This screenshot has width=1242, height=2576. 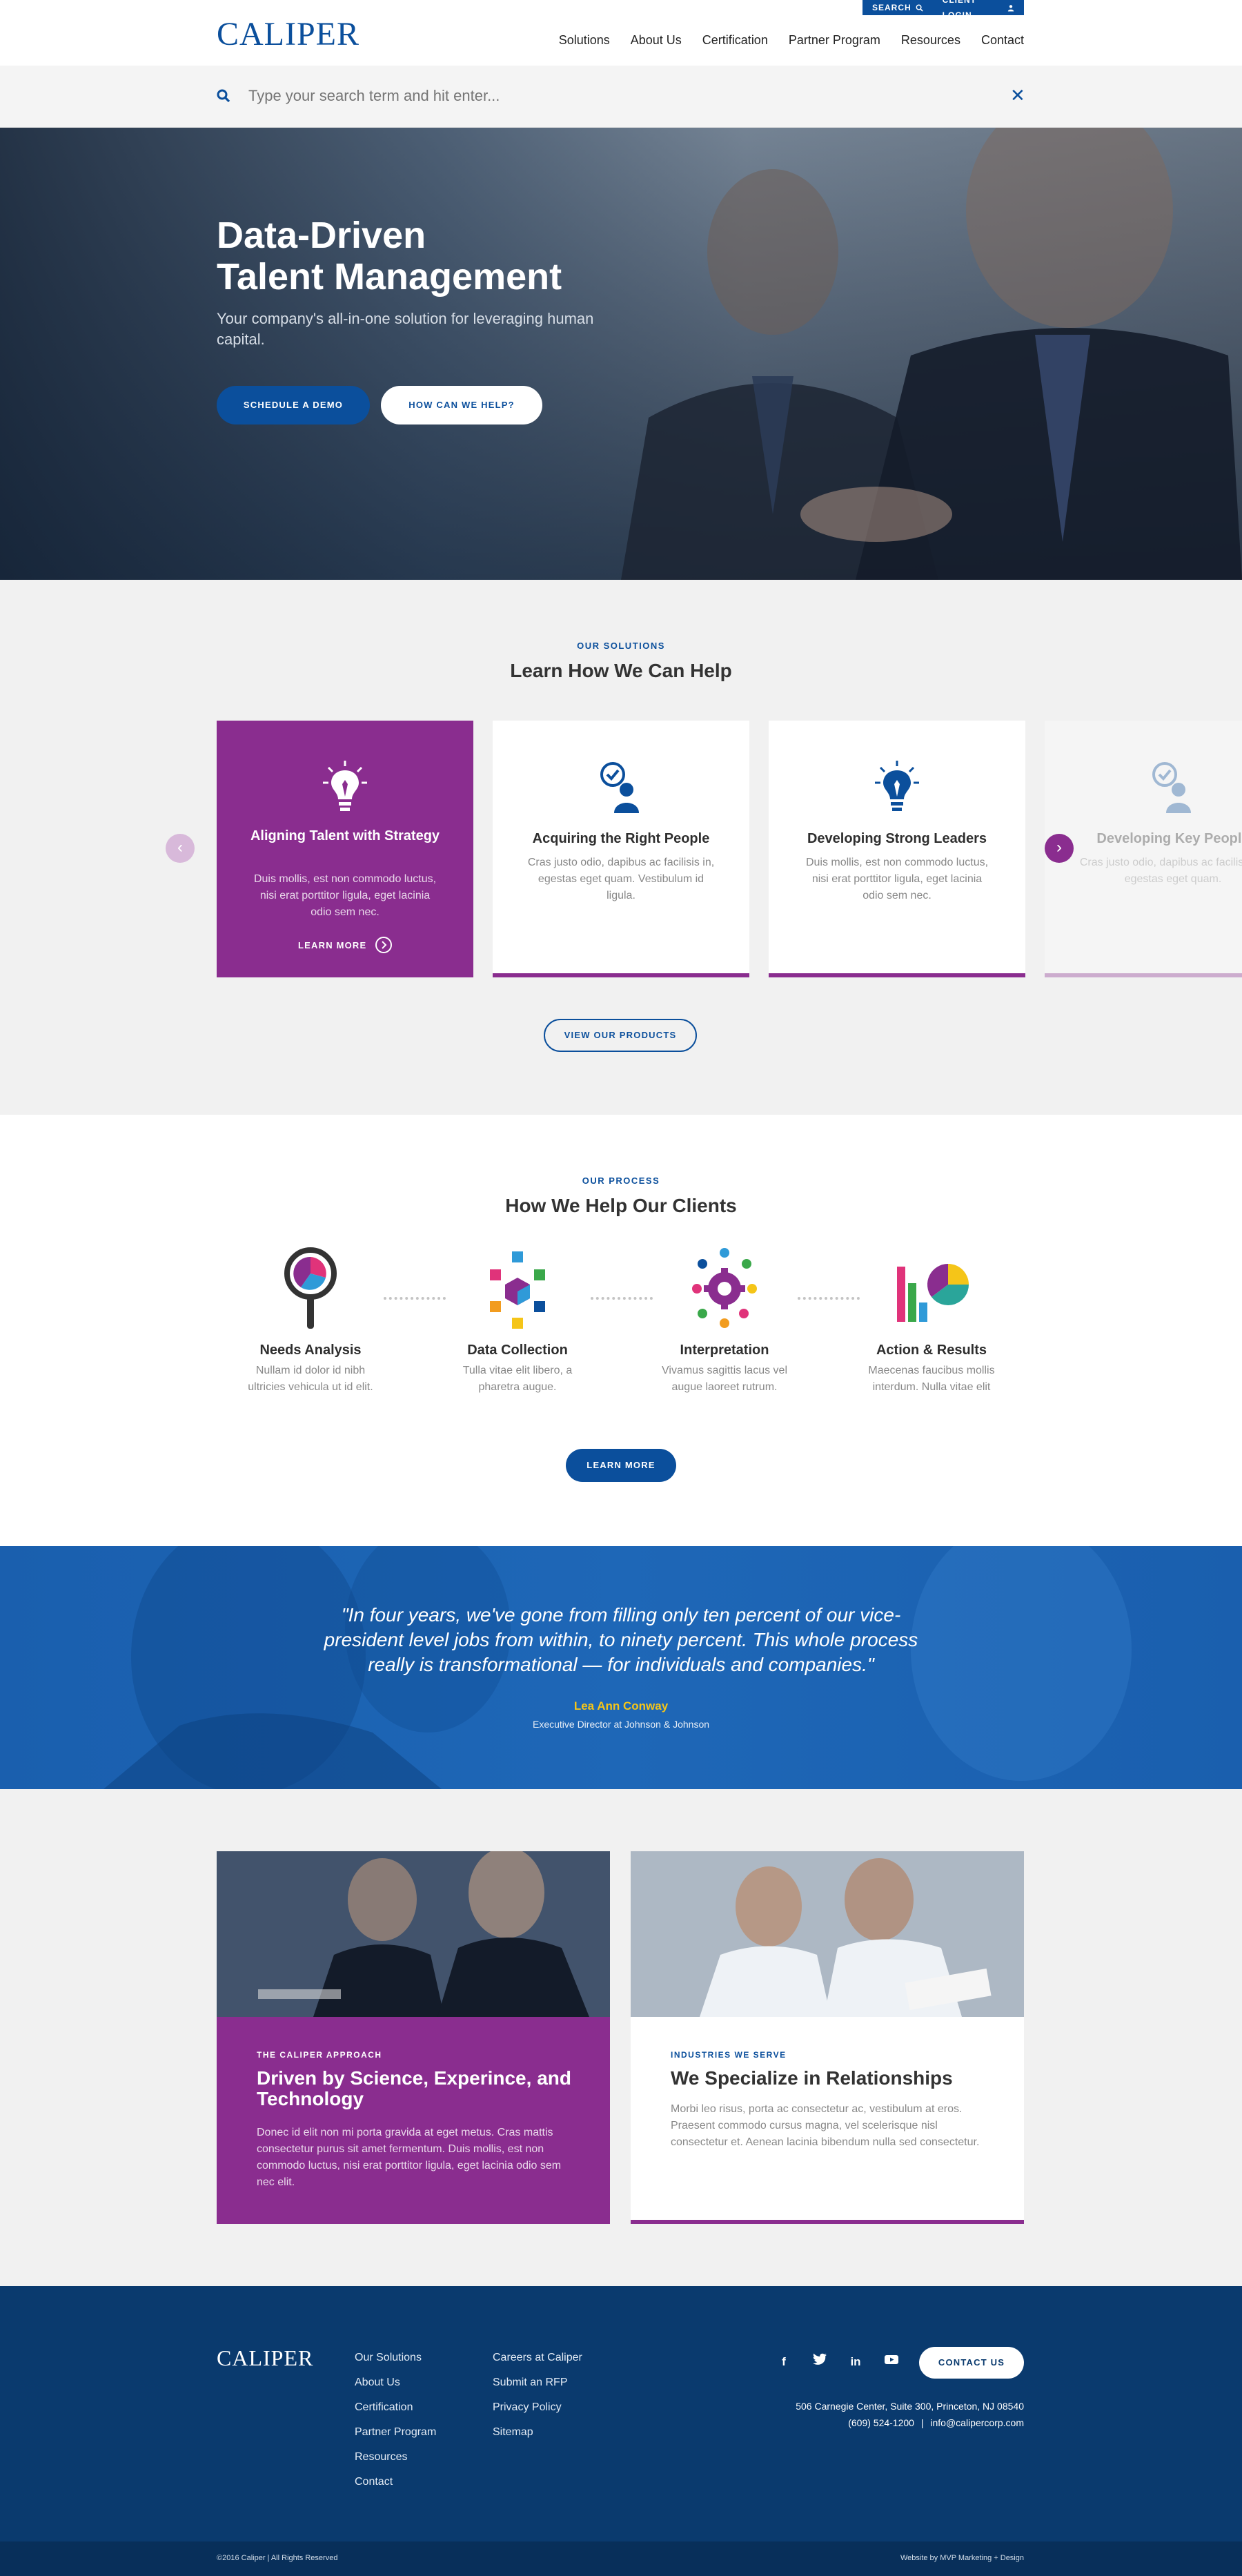 What do you see at coordinates (977, 2422) in the screenshot?
I see `footer-email: info@calipercorp.com` at bounding box center [977, 2422].